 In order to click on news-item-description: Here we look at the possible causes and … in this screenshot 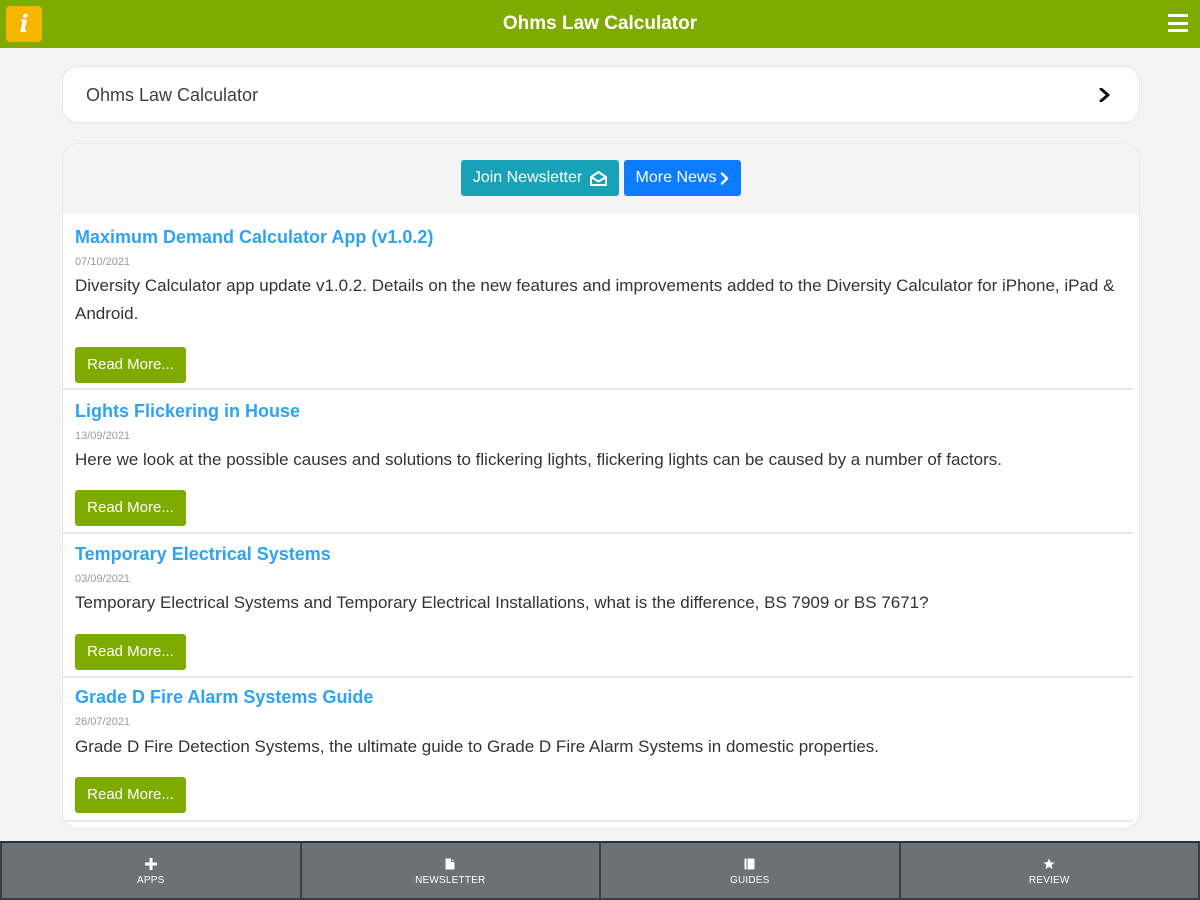, I will do `click(538, 459)`.